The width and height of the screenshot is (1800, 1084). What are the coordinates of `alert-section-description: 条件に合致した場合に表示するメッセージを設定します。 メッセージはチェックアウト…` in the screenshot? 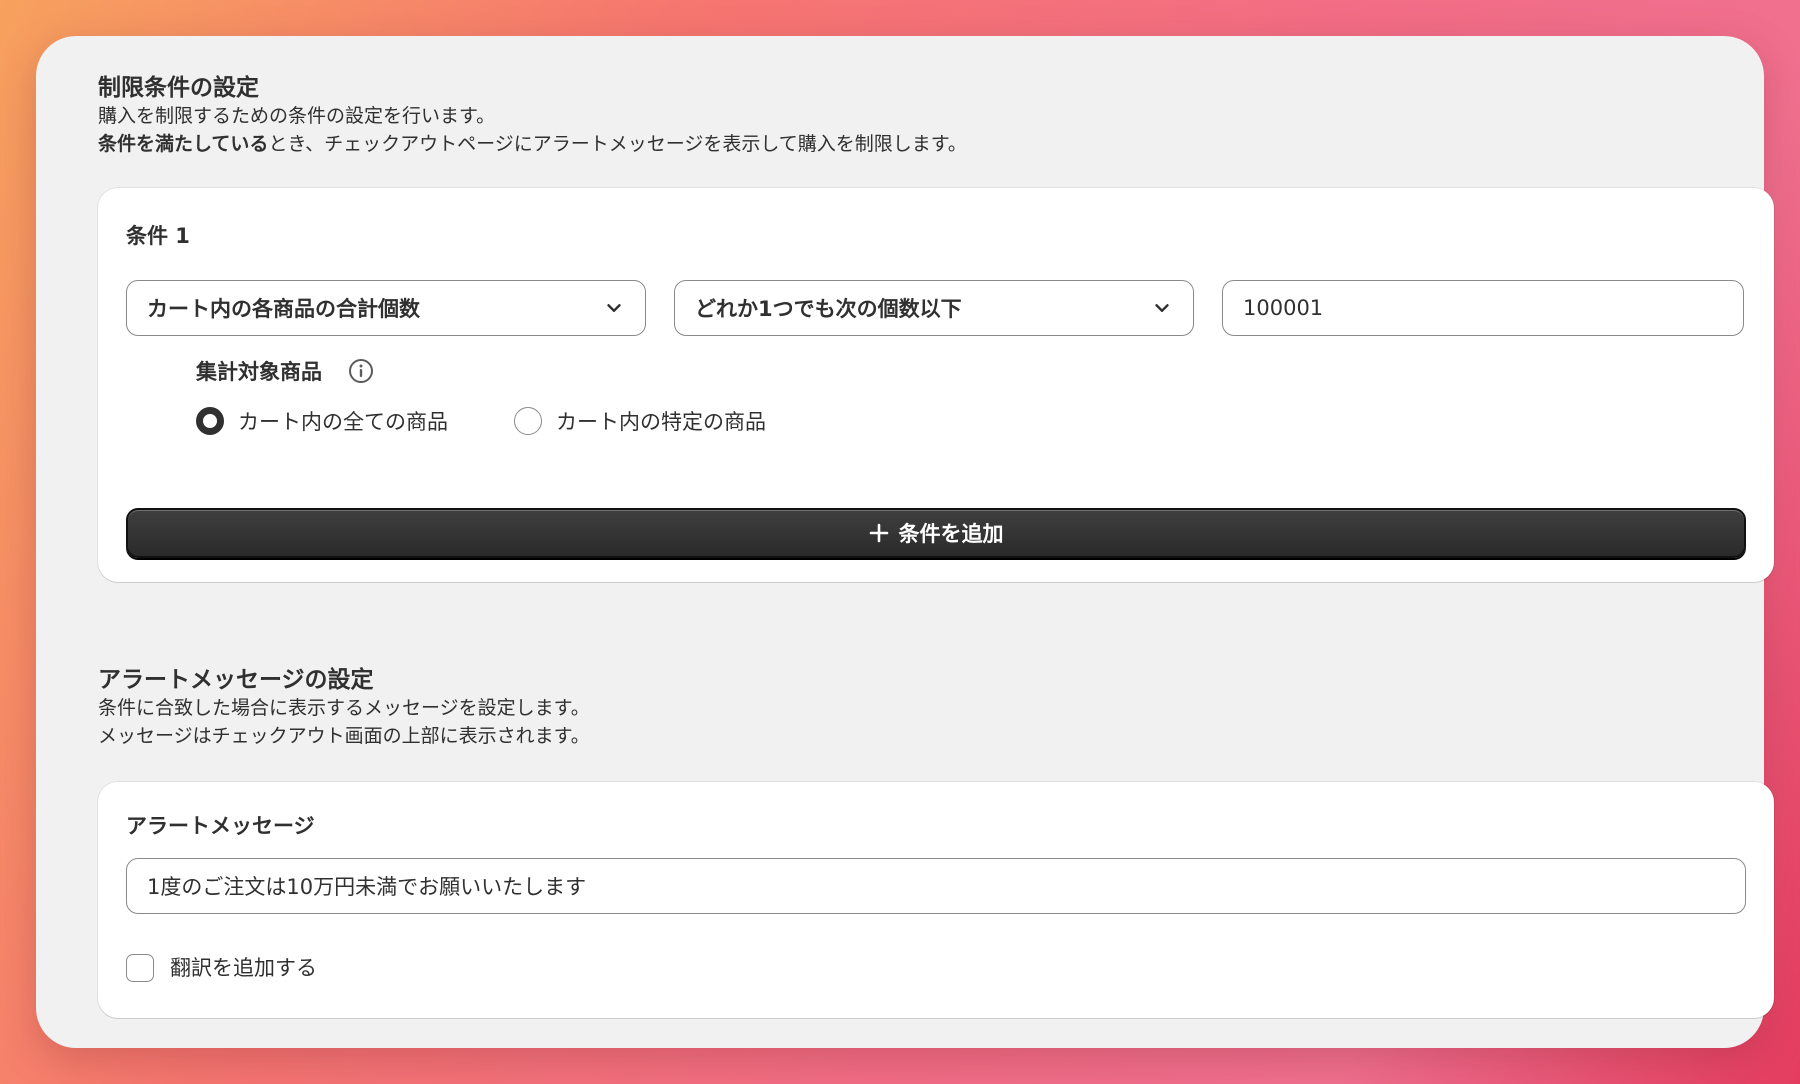 It's located at (344, 722).